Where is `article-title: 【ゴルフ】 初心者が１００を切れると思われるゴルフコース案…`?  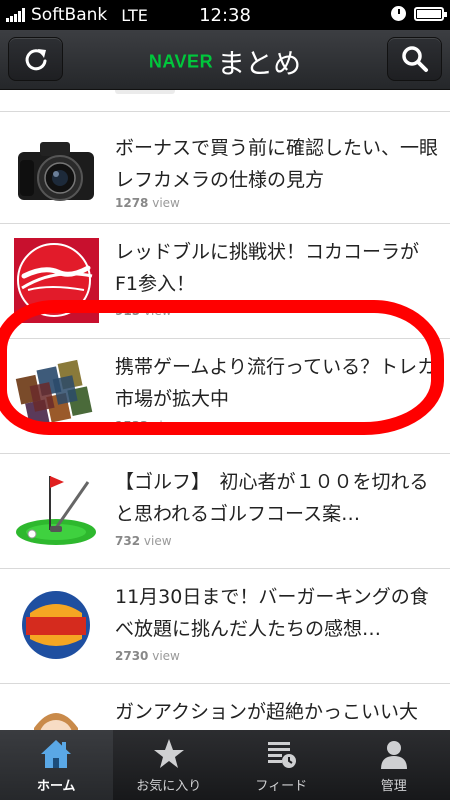
article-title: 【ゴルフ】 初心者が１００を切れると思われるゴルフコース案… is located at coordinates (276, 498).